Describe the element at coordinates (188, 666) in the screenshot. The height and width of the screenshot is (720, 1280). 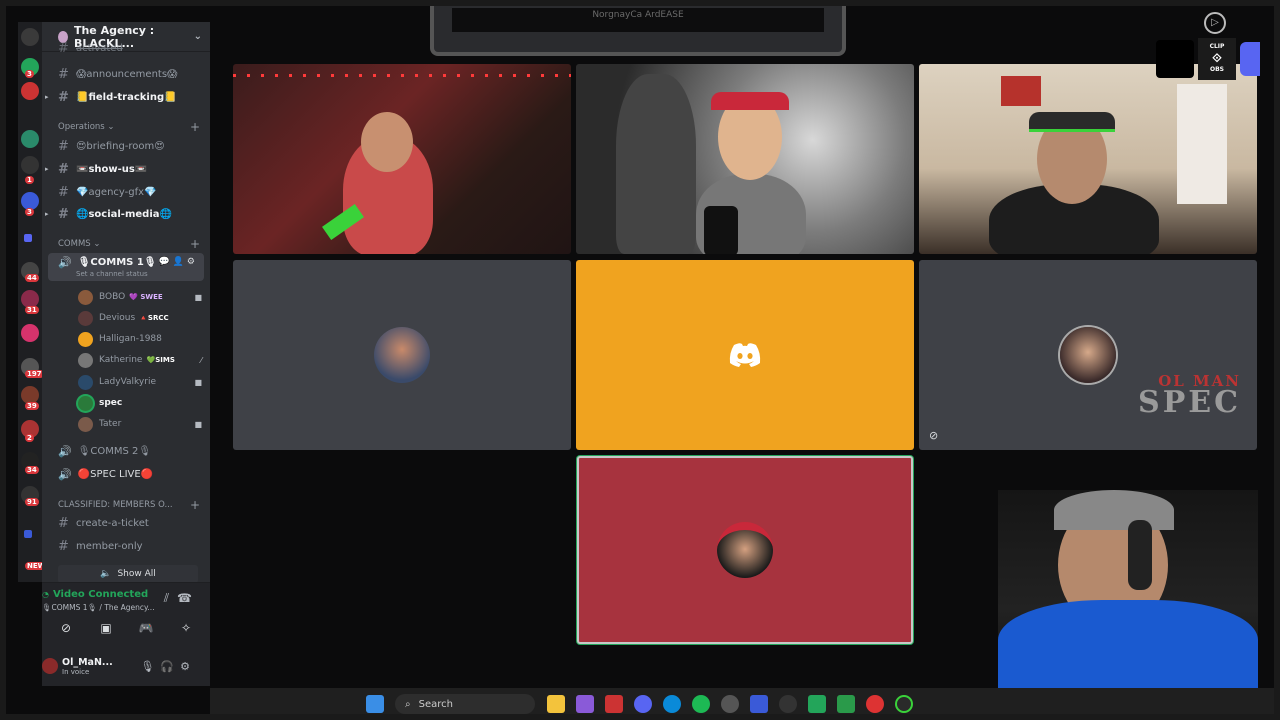
I see `gear-icon: ⚙` at that location.